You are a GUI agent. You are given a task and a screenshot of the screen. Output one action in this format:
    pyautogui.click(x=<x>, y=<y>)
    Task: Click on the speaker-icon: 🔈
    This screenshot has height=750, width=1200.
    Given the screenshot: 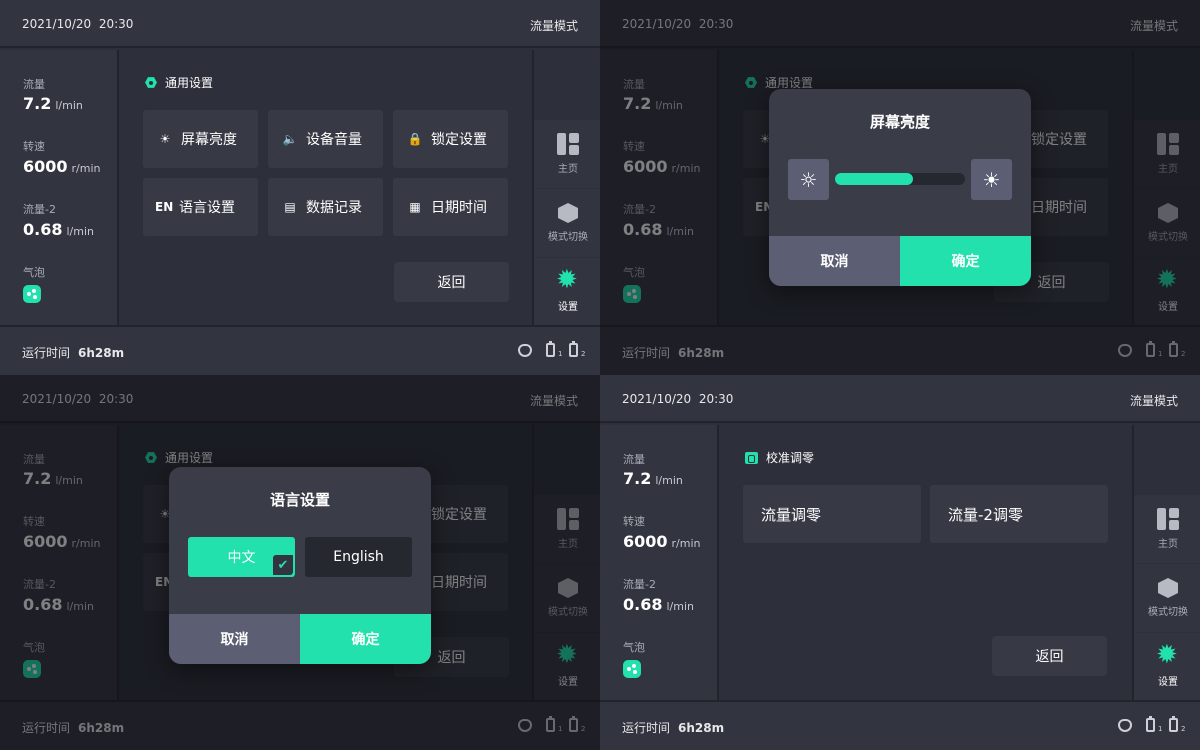 What is the action you would take?
    pyautogui.click(x=290, y=139)
    